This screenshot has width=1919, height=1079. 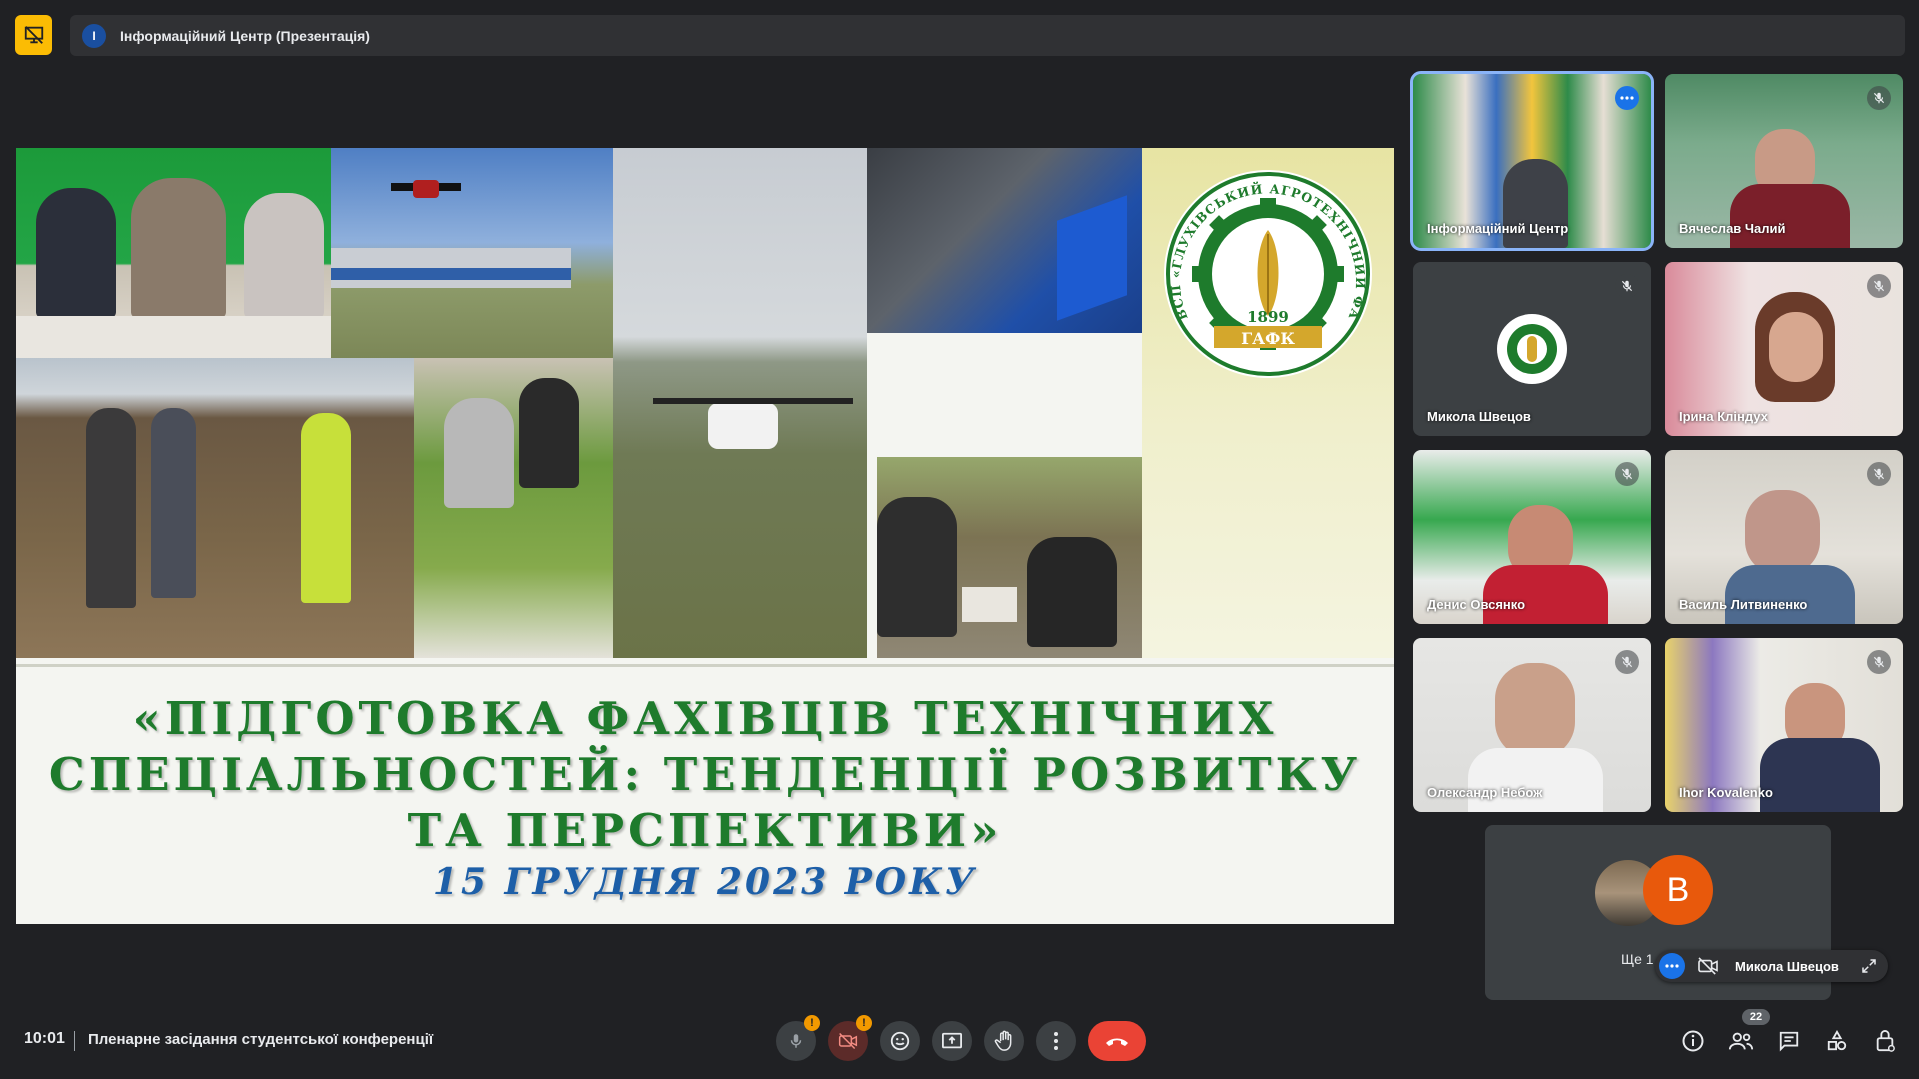 I want to click on participant-tile-4: Денис Овсянко, so click(x=1532, y=537).